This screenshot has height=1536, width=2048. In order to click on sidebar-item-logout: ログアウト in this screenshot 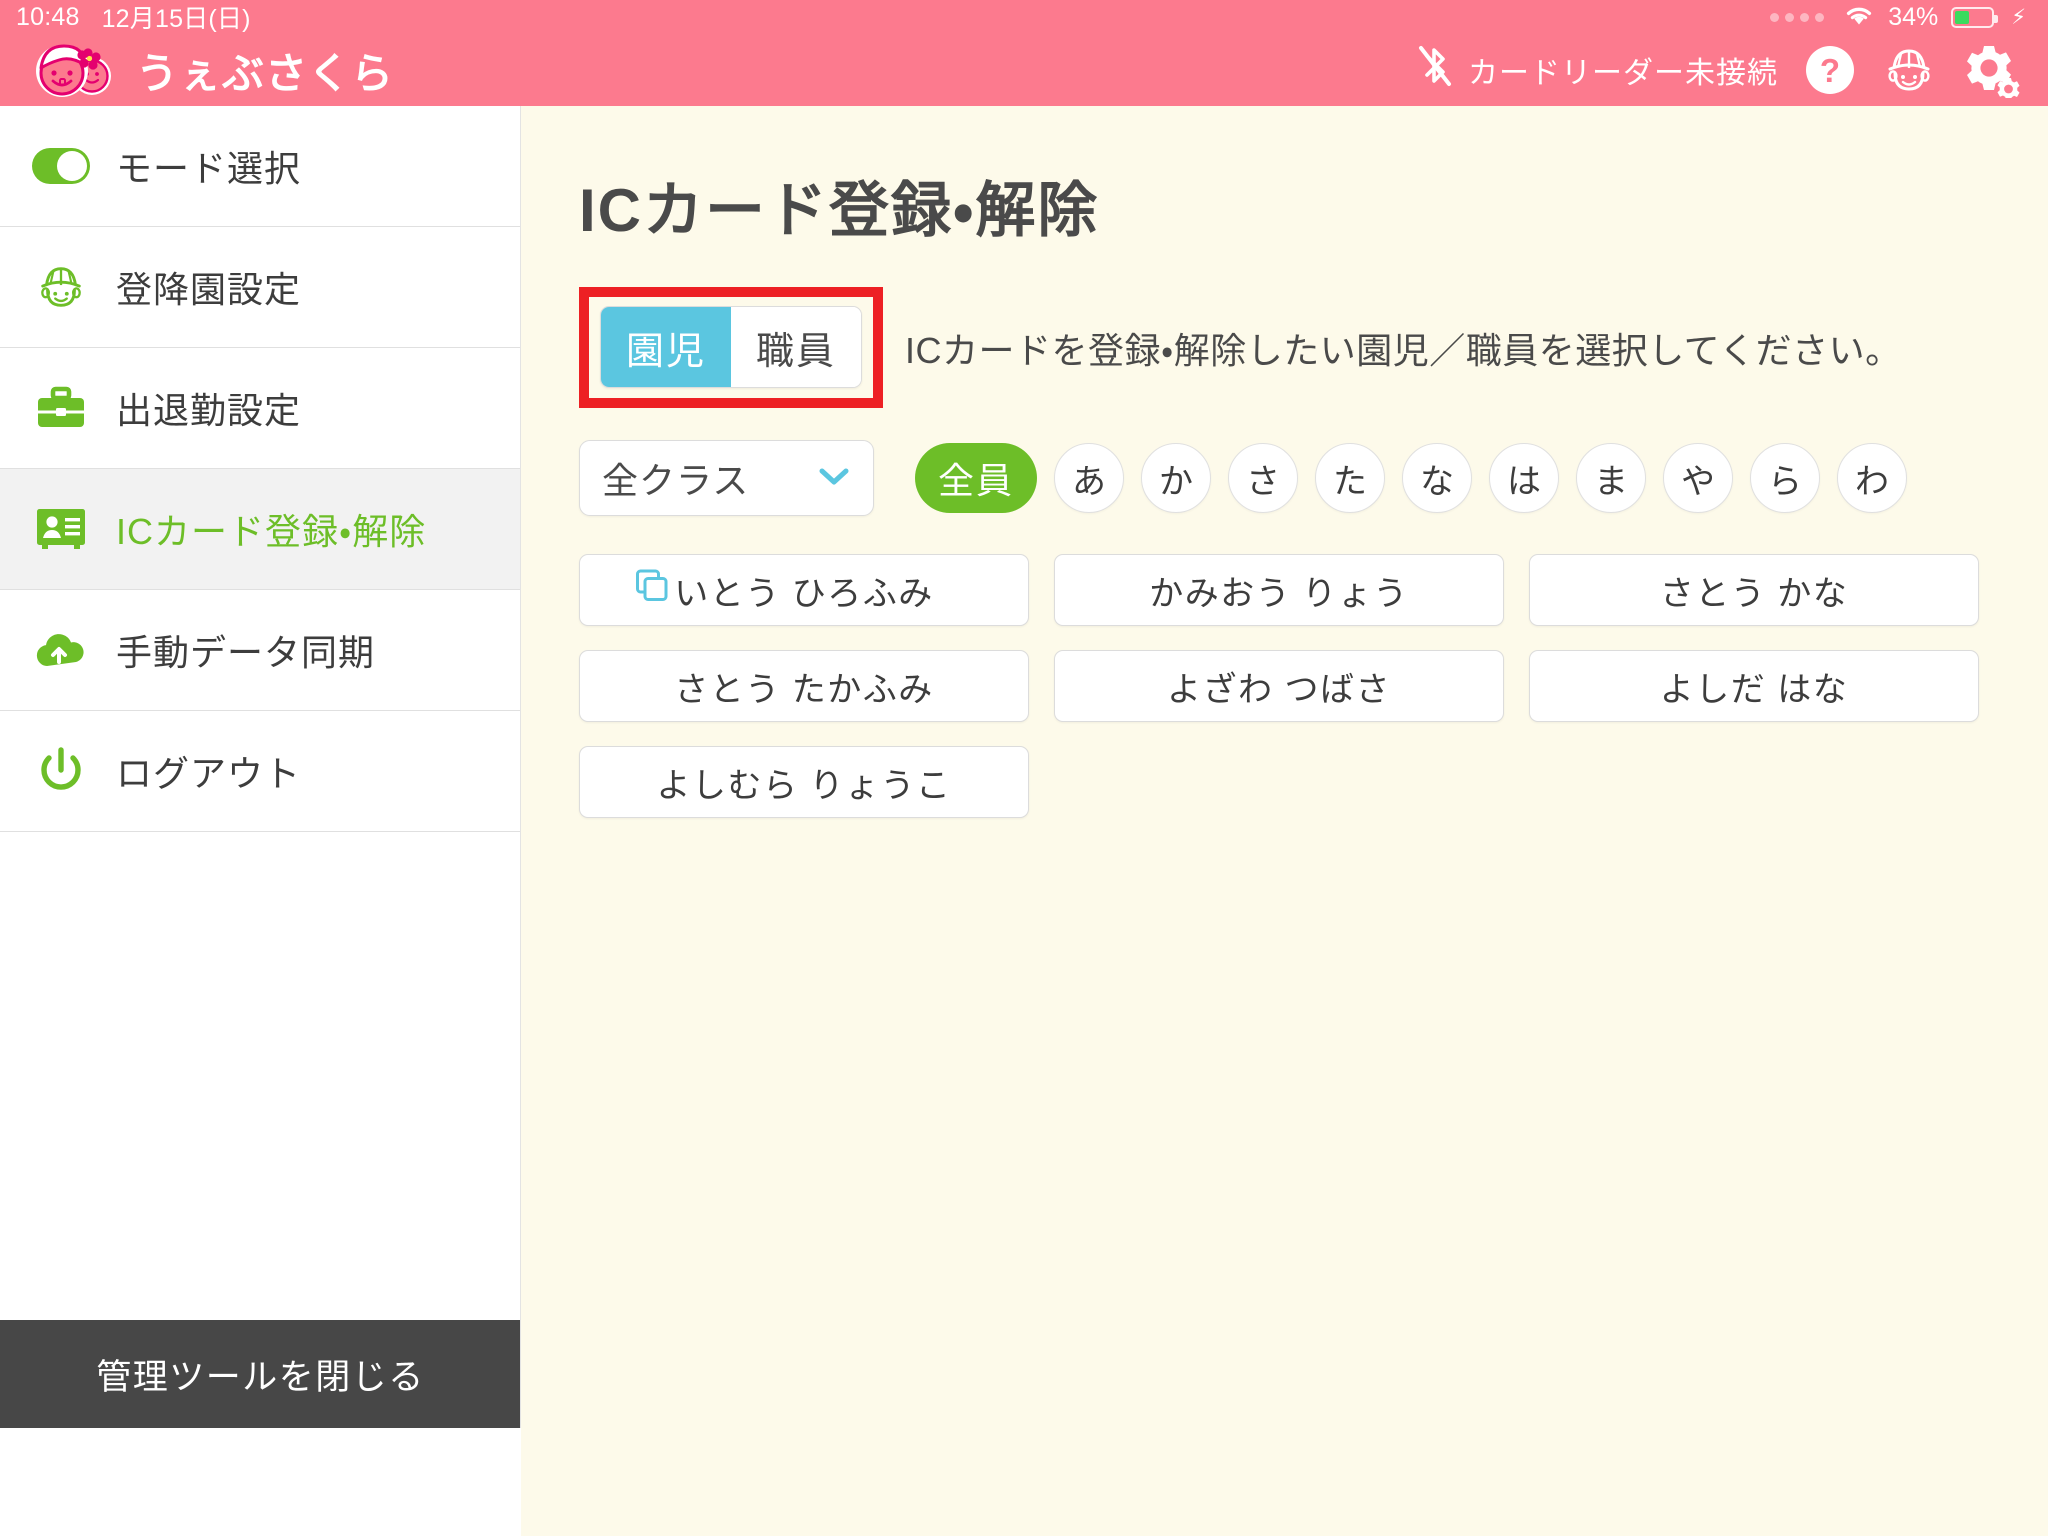, I will do `click(260, 771)`.